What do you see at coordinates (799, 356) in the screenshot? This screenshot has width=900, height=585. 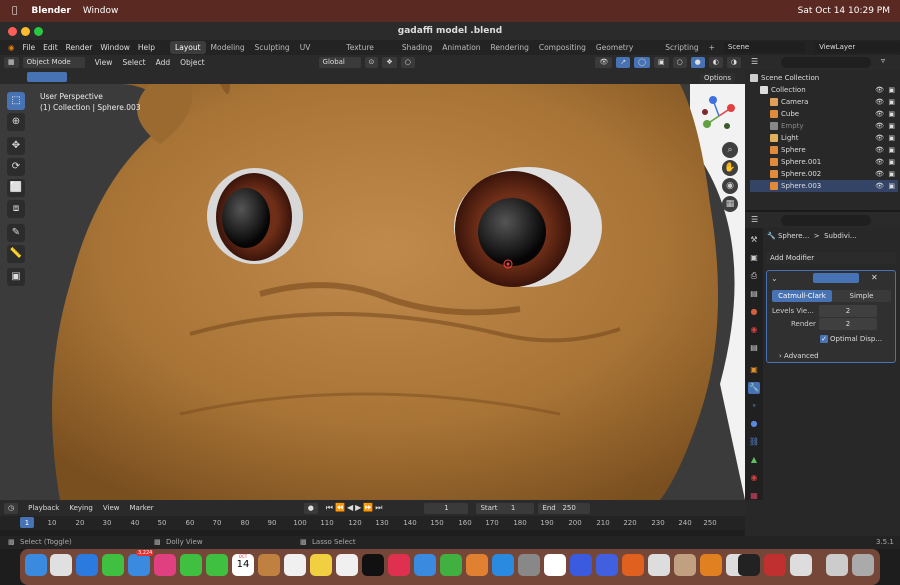 I see `advanced-subpanel: › Advanced` at bounding box center [799, 356].